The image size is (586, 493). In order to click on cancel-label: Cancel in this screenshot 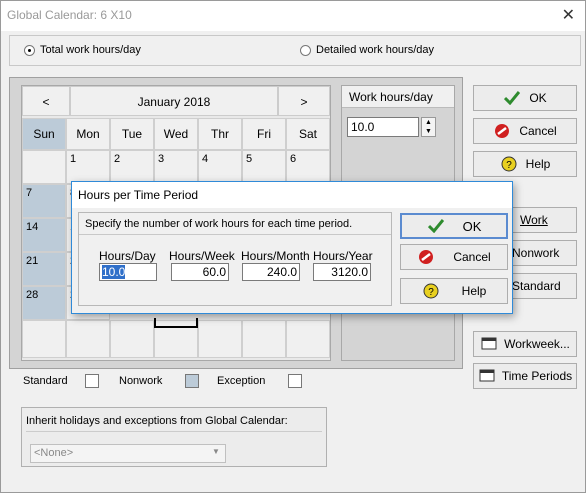, I will do `click(538, 131)`.